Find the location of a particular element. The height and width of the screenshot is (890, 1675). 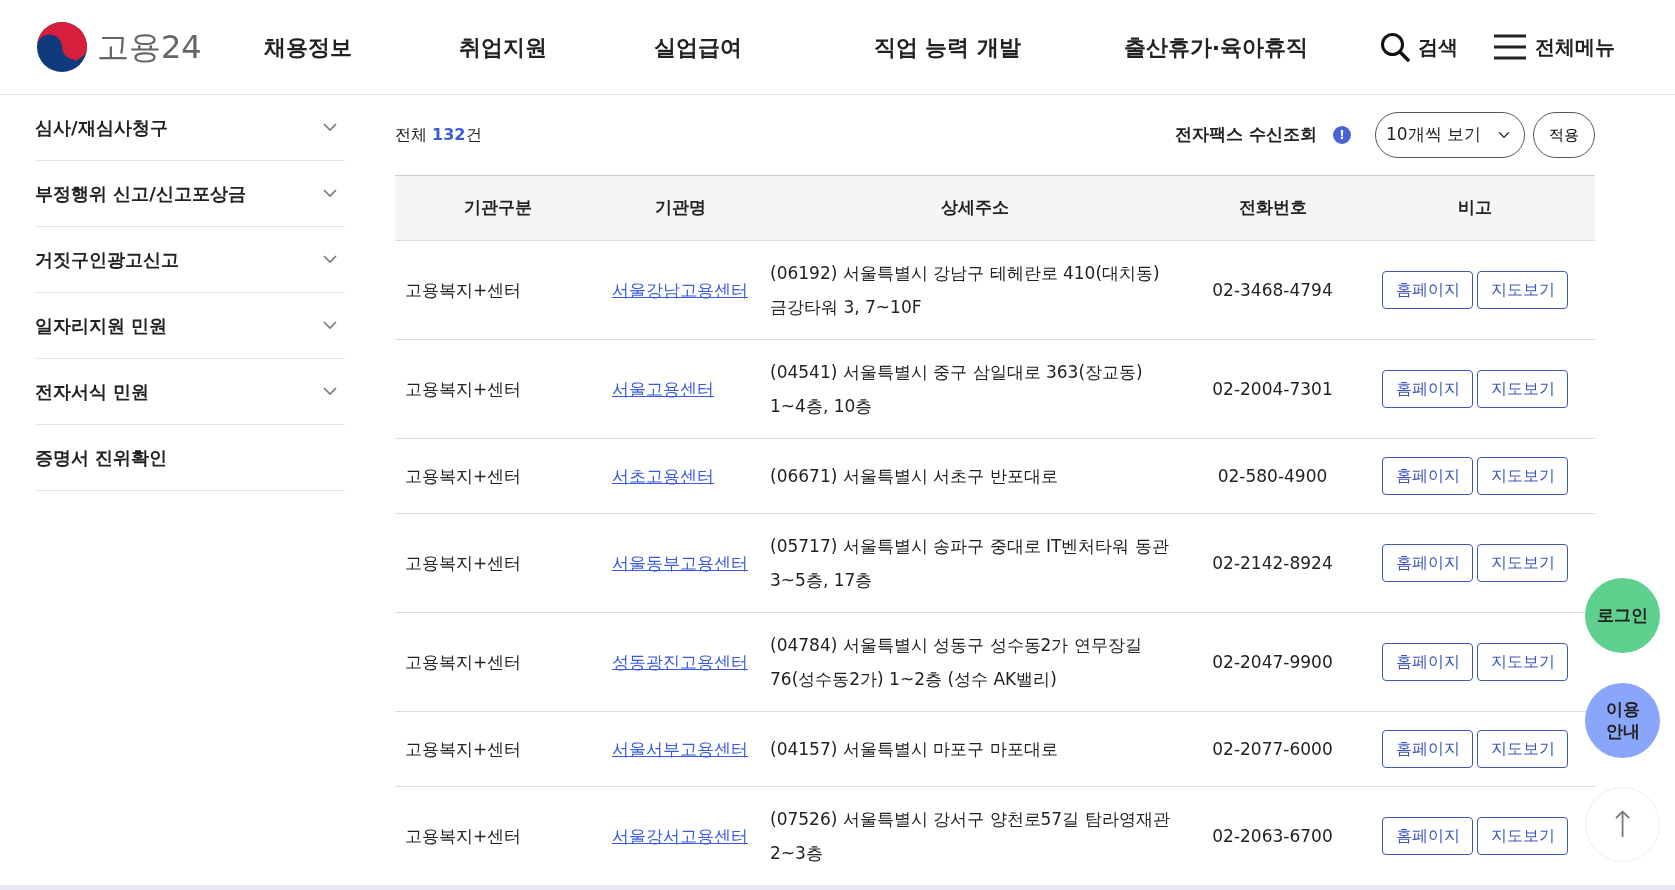

total-count: 전체 132건 is located at coordinates (438, 135).